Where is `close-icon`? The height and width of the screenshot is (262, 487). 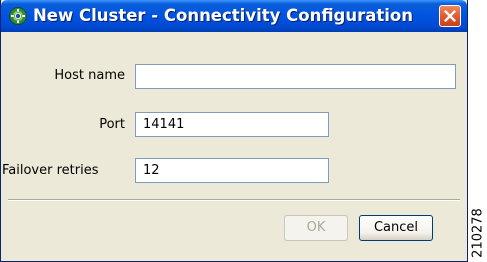 close-icon is located at coordinates (450, 16).